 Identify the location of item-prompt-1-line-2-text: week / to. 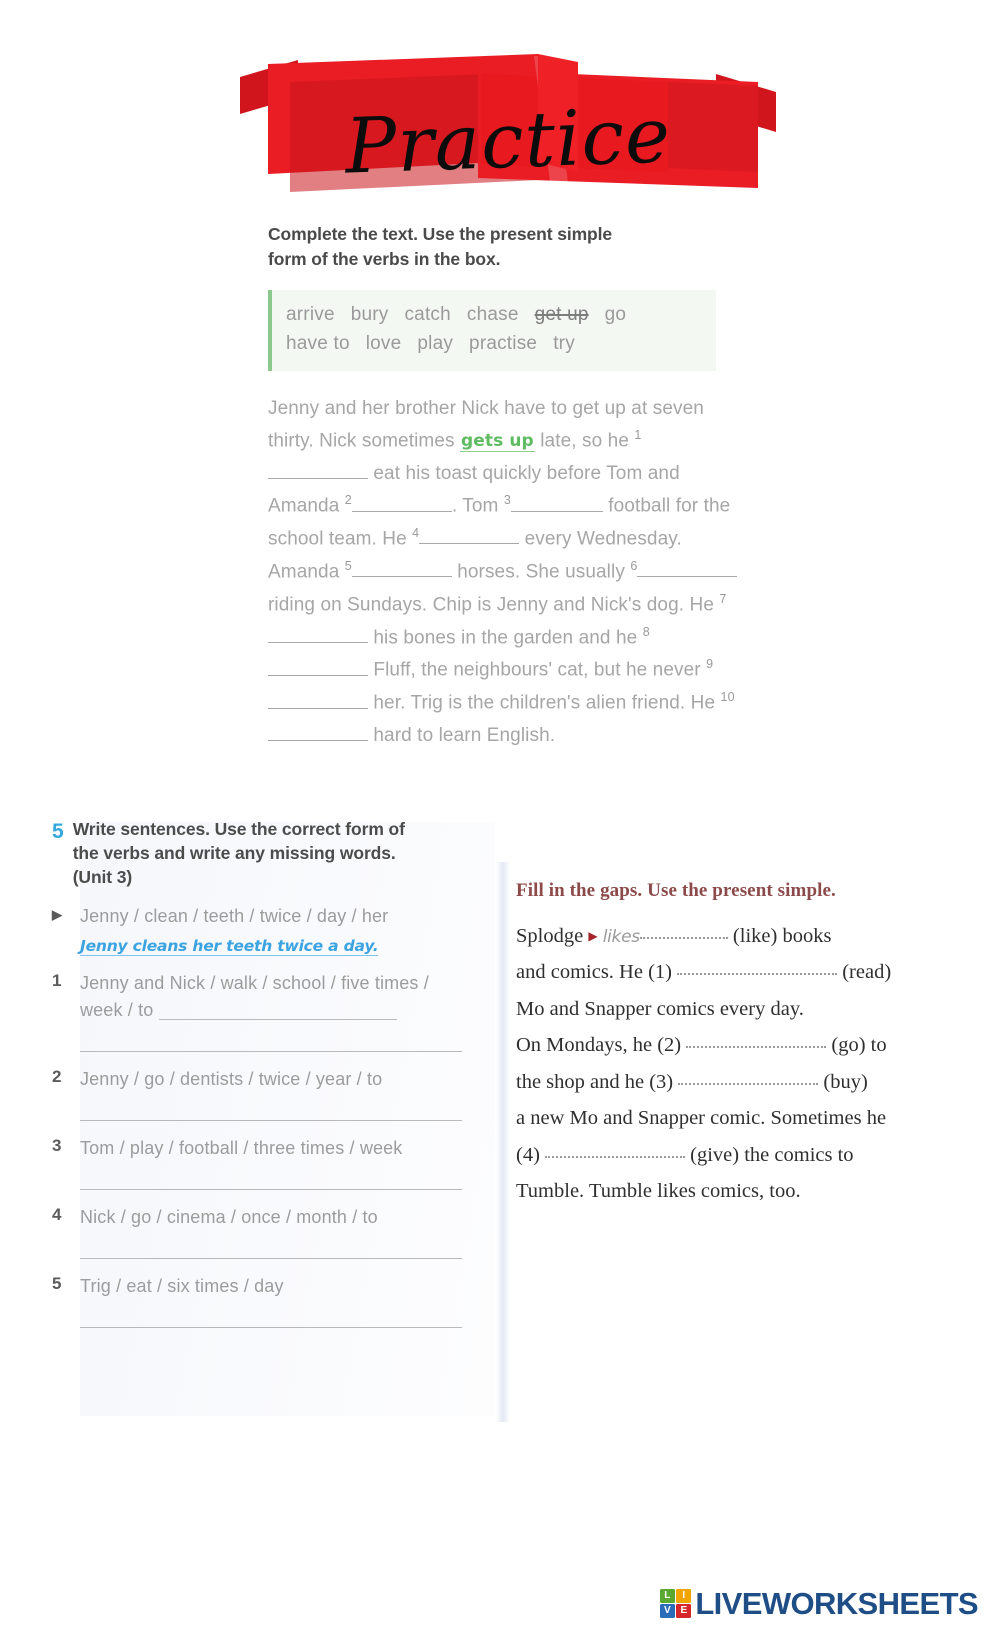
(117, 1010).